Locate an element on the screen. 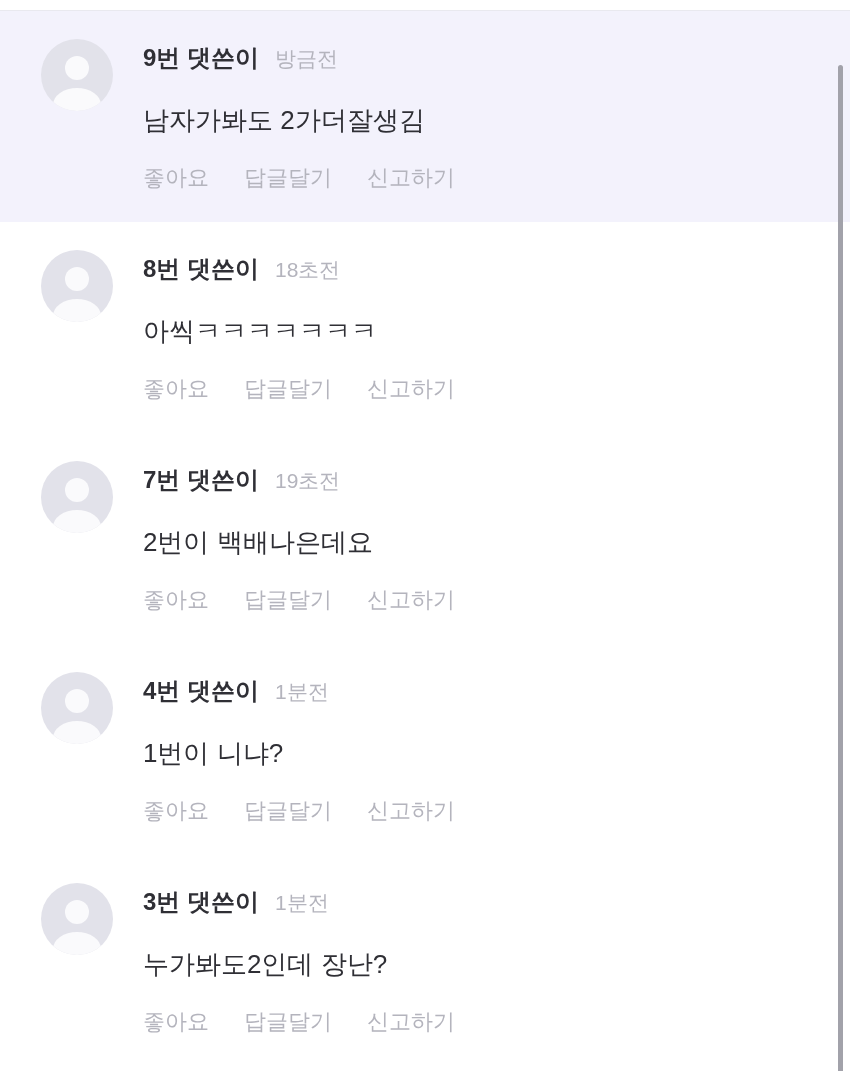 The height and width of the screenshot is (1071, 850). comment-time: 18초전 is located at coordinates (308, 270).